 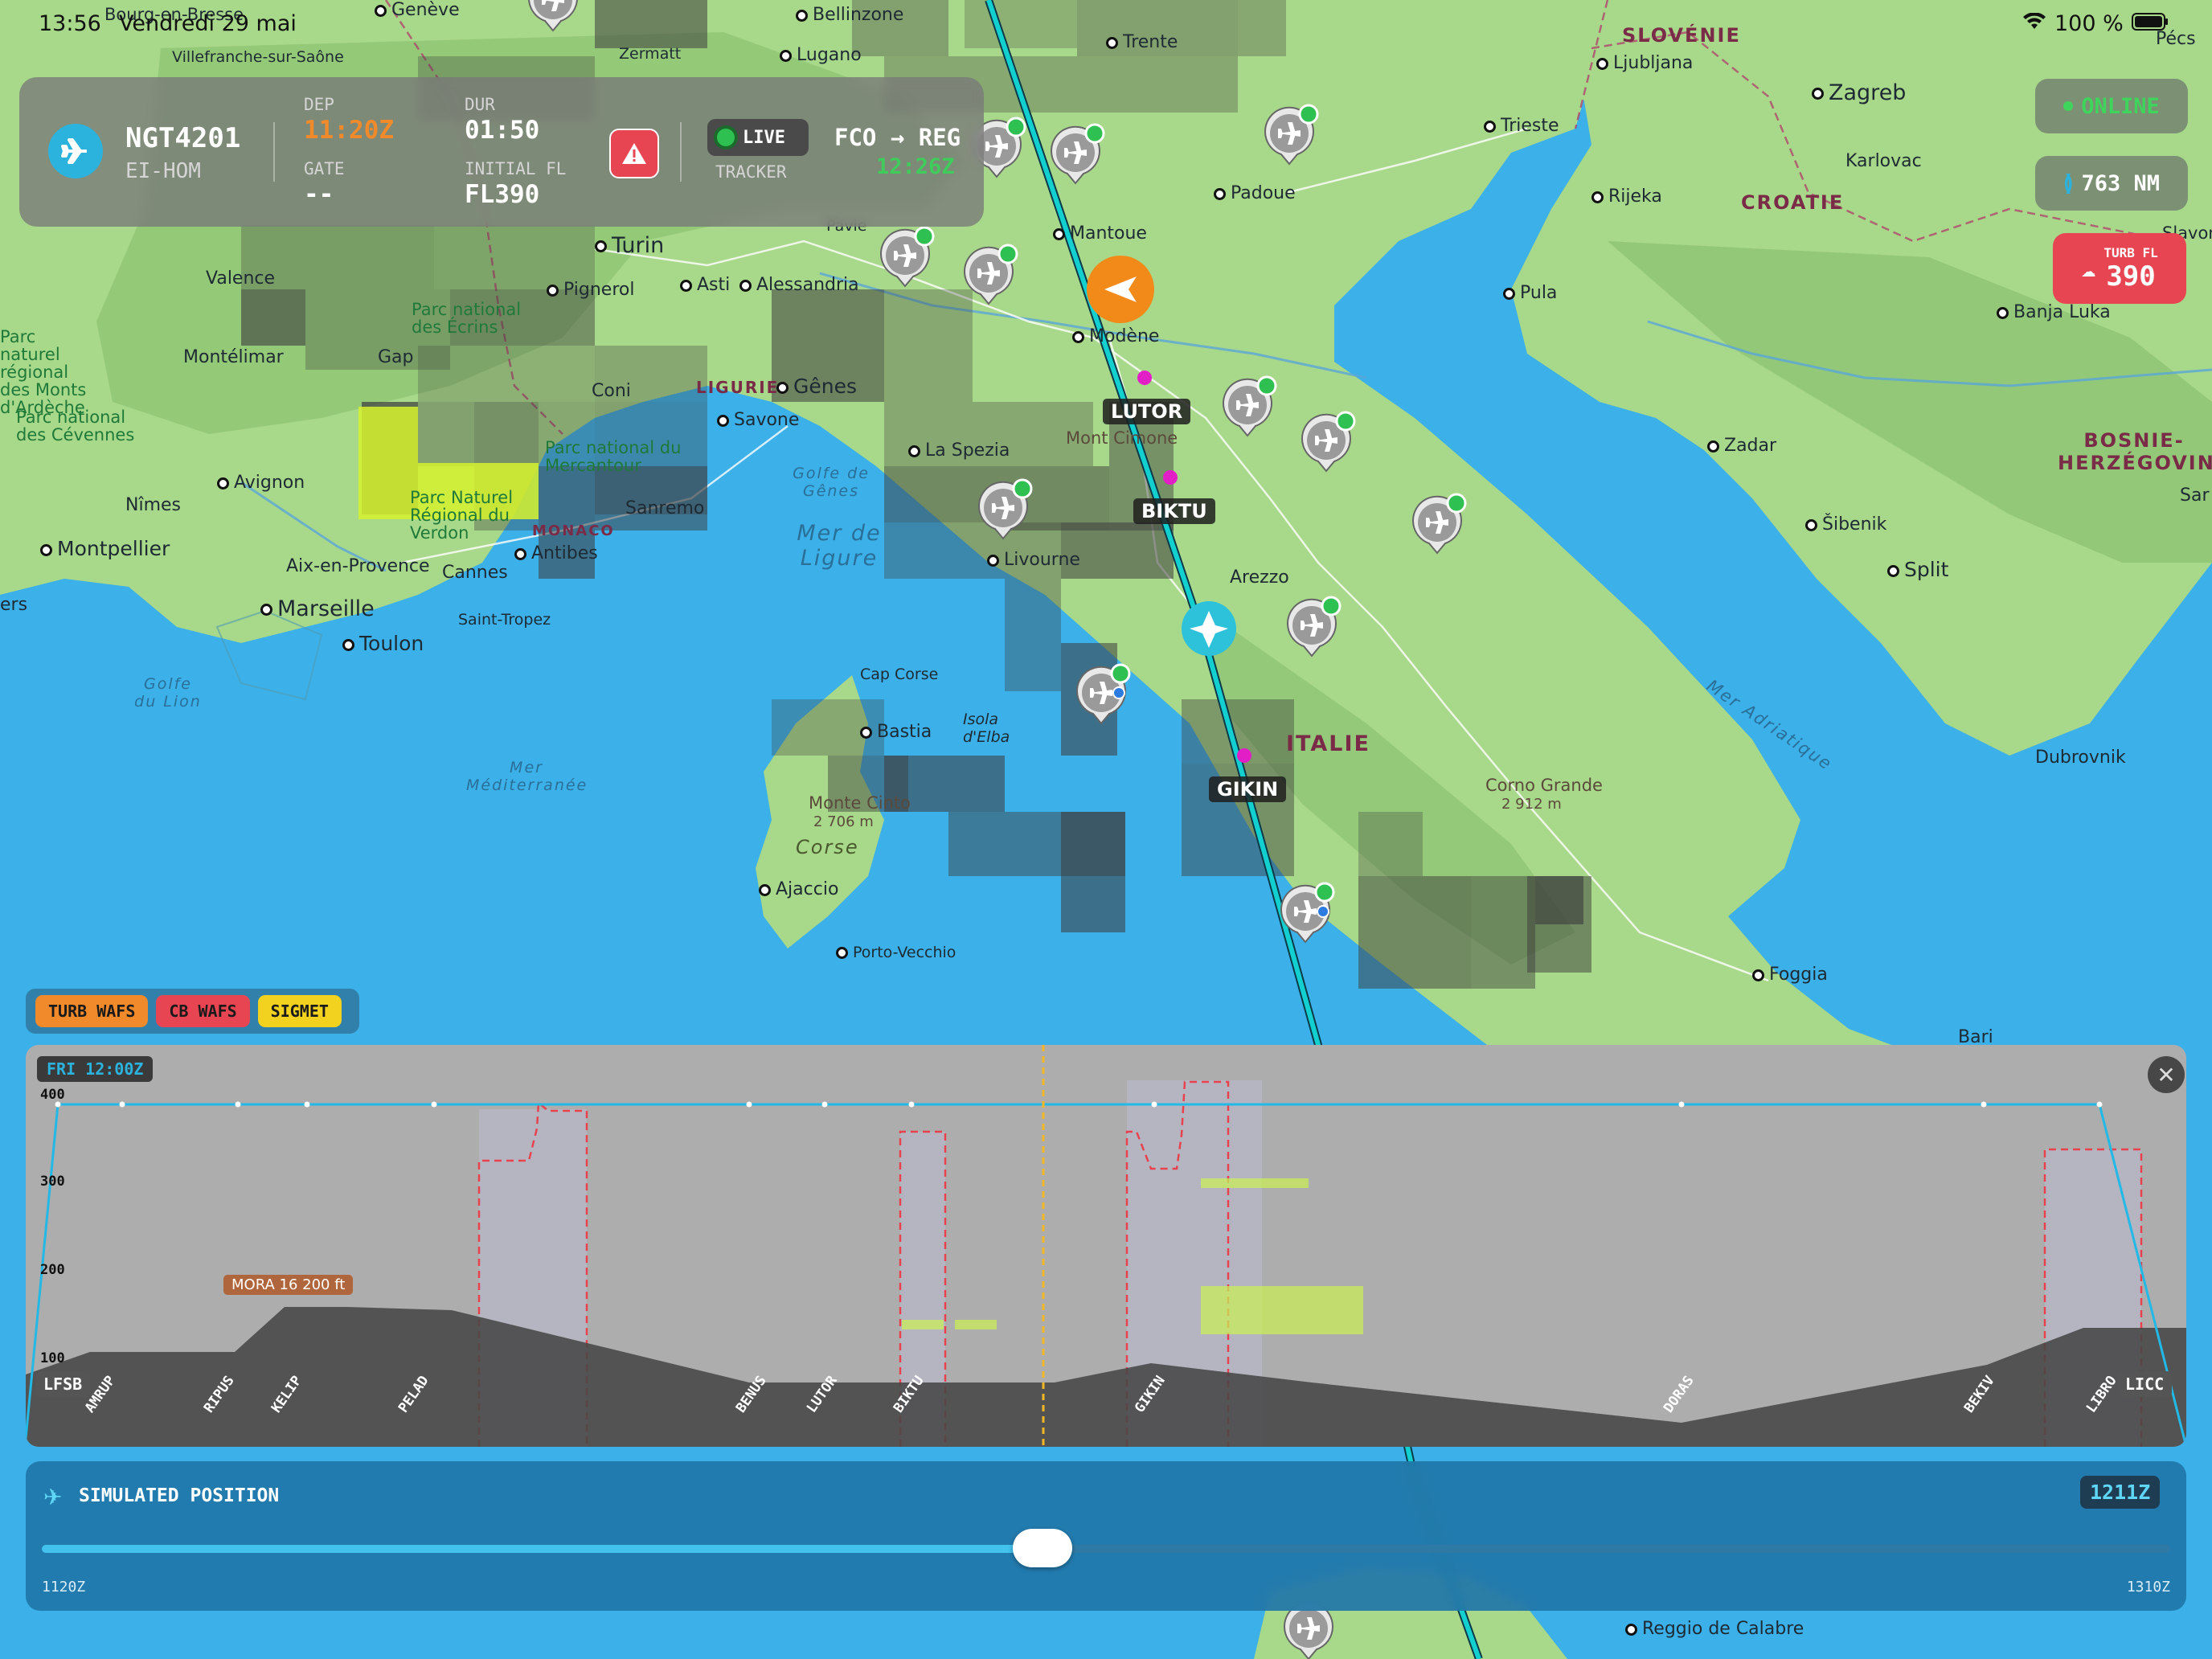 I want to click on turb-fl-label: TURB FL, so click(x=2130, y=252).